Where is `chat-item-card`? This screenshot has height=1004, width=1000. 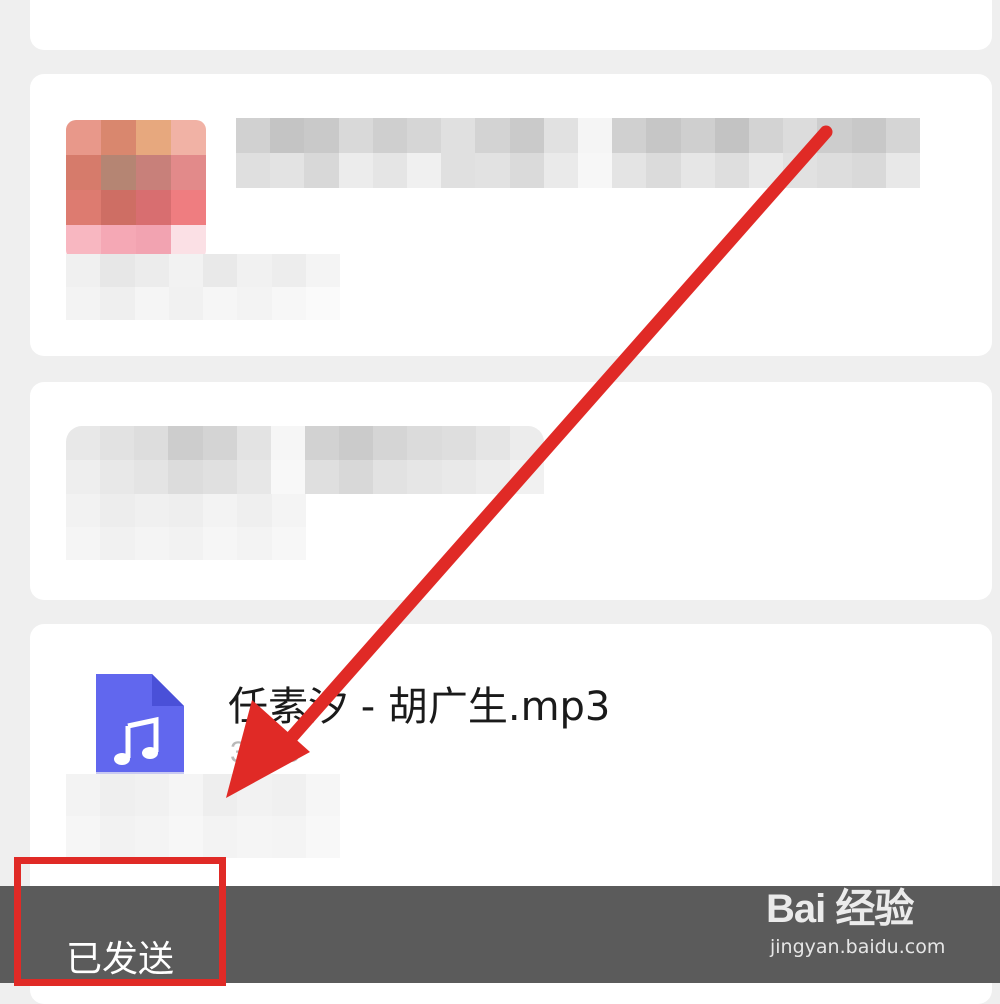
chat-item-card is located at coordinates (511, 25).